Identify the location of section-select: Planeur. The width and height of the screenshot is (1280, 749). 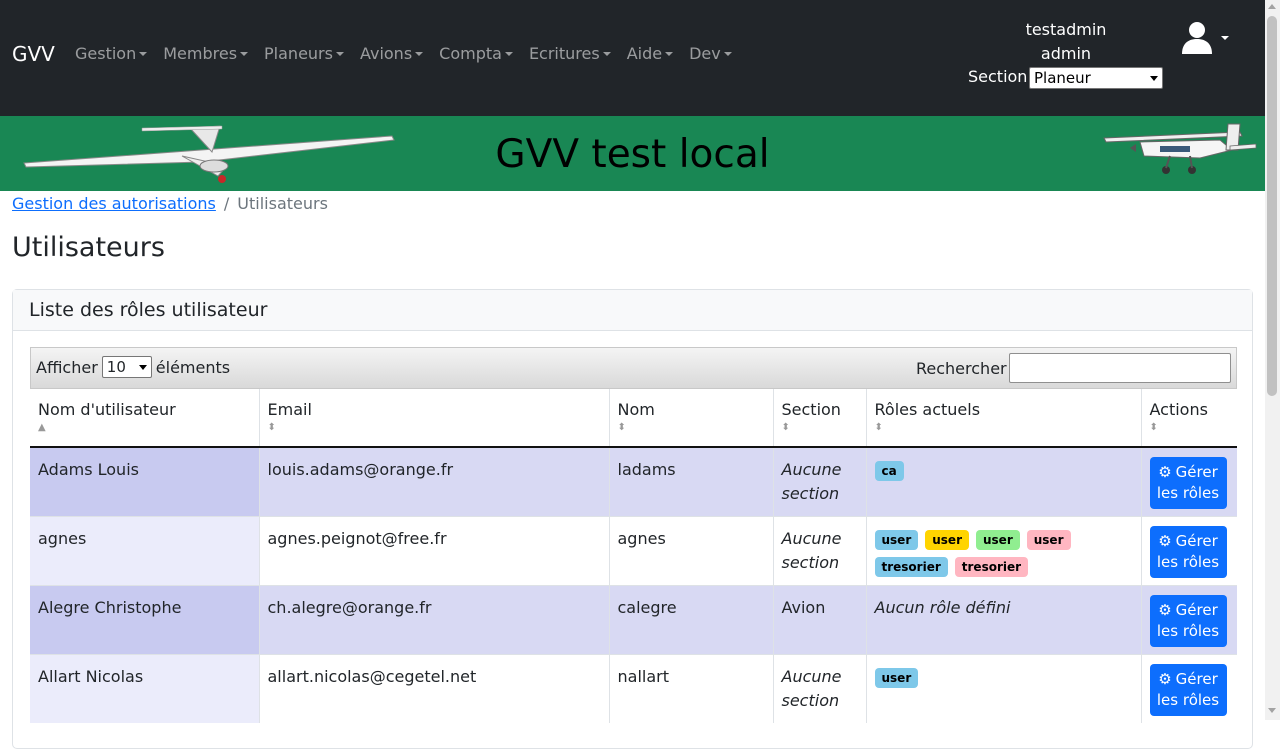
(1096, 78).